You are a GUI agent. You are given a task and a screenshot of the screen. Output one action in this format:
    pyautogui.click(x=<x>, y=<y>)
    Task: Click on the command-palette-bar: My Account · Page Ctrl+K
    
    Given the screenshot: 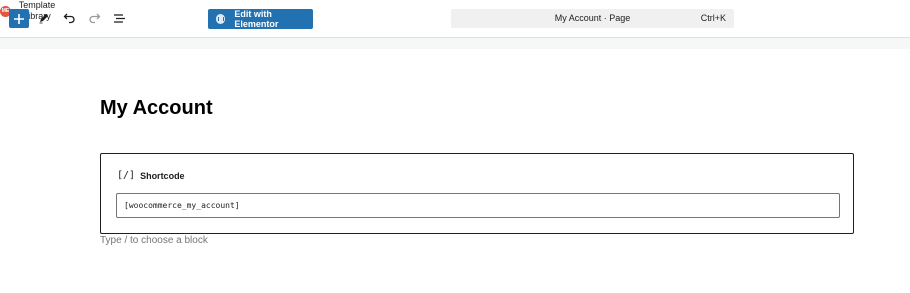 What is the action you would take?
    pyautogui.click(x=592, y=18)
    